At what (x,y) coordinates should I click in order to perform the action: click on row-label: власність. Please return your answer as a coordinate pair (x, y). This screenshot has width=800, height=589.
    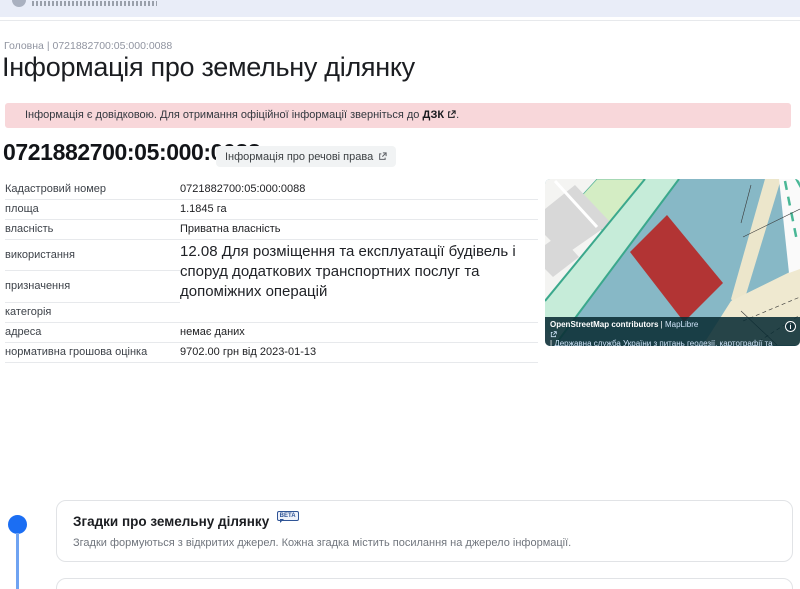
    Looking at the image, I should click on (92, 229).